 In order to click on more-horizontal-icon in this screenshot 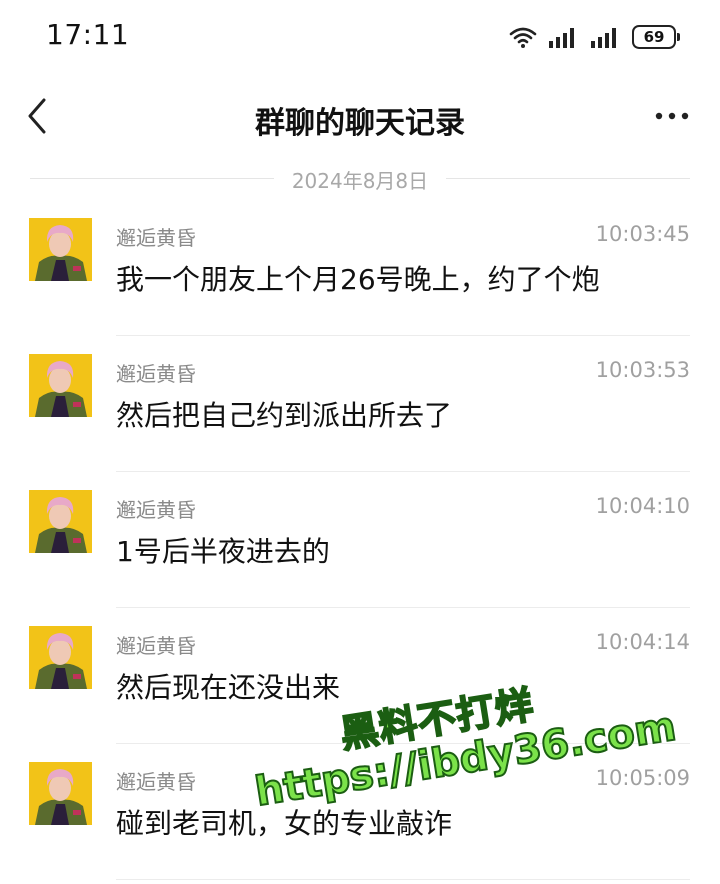, I will do `click(672, 116)`.